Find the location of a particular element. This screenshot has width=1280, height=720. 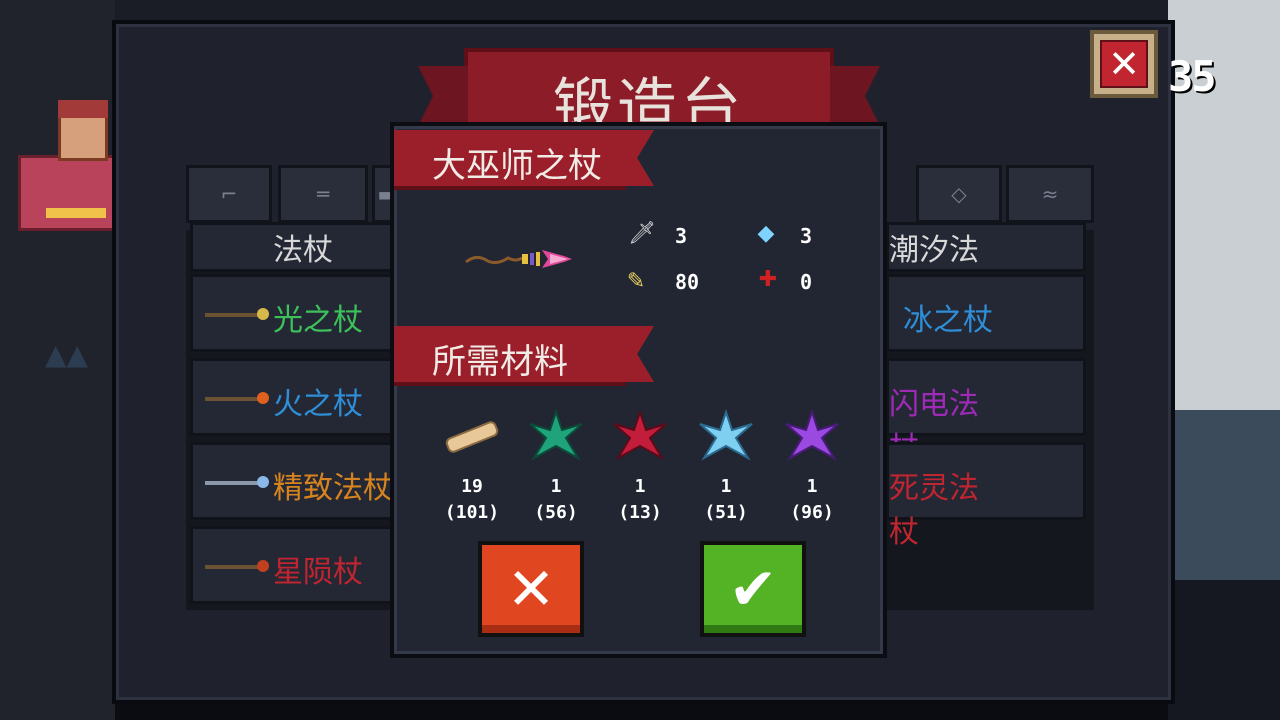

energy-crystal-icon: ◆ is located at coordinates (766, 233).